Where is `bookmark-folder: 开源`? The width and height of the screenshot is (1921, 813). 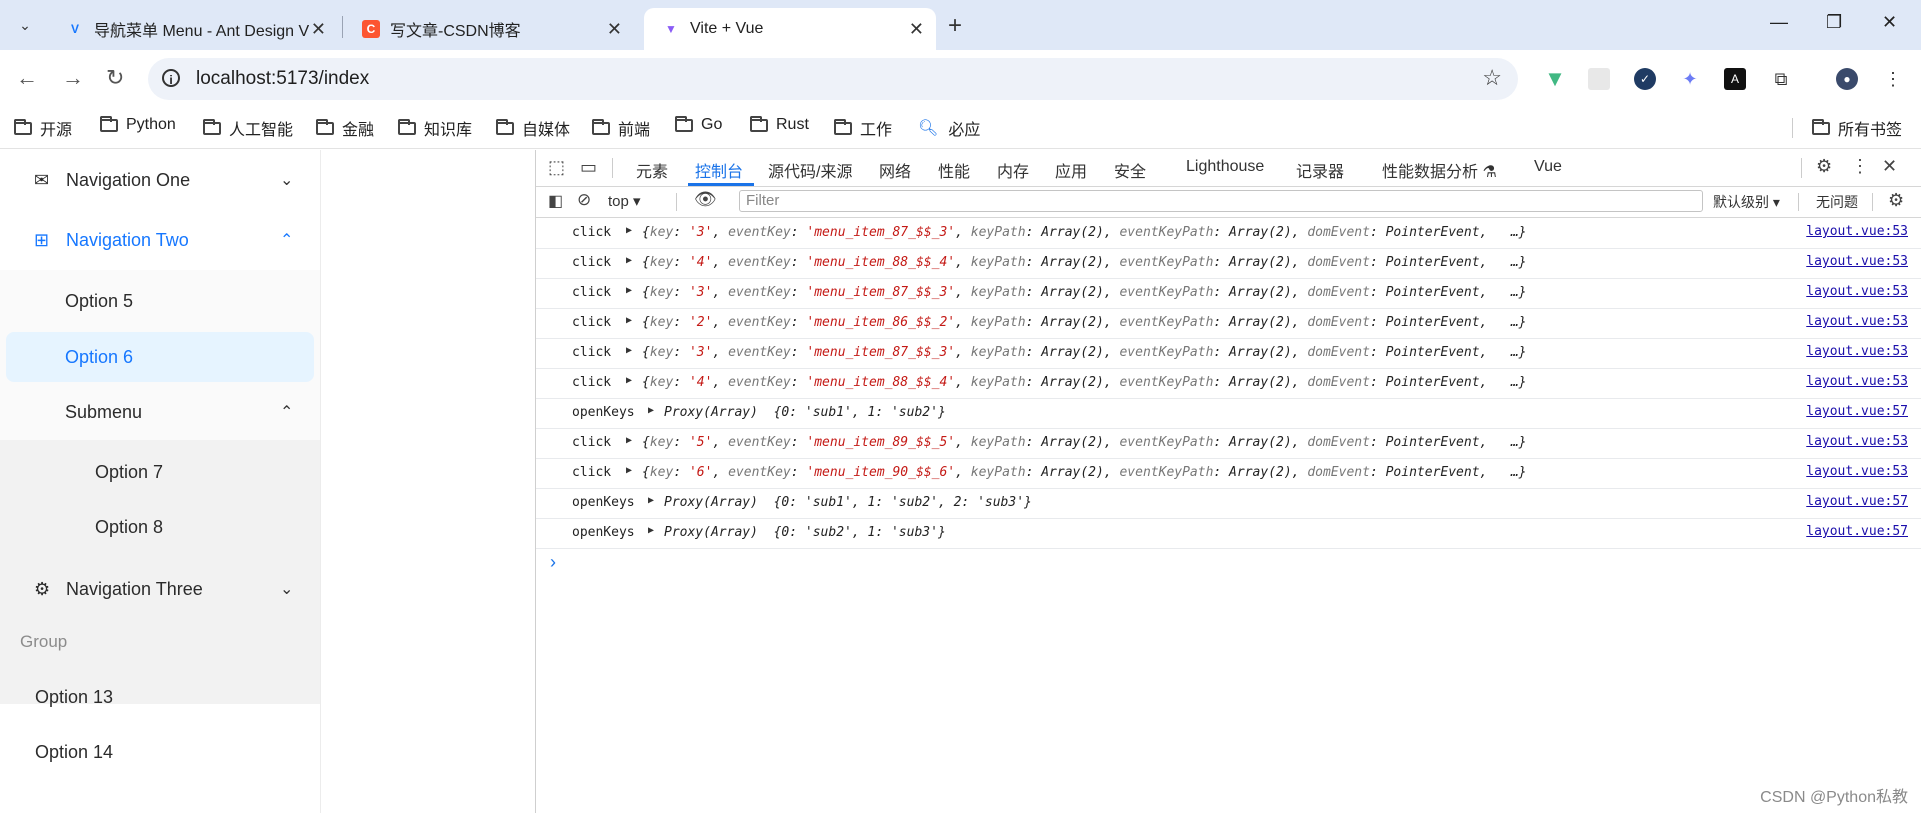 bookmark-folder: 开源 is located at coordinates (43, 128).